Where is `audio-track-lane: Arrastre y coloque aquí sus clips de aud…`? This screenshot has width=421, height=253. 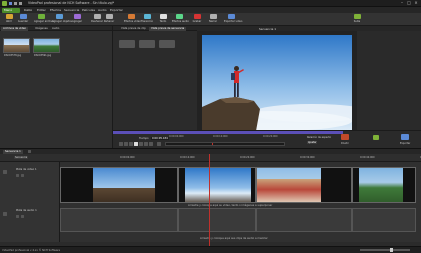 audio-track-lane: Arrastre y coloque aquí sus clips de aud… is located at coordinates (240, 225).